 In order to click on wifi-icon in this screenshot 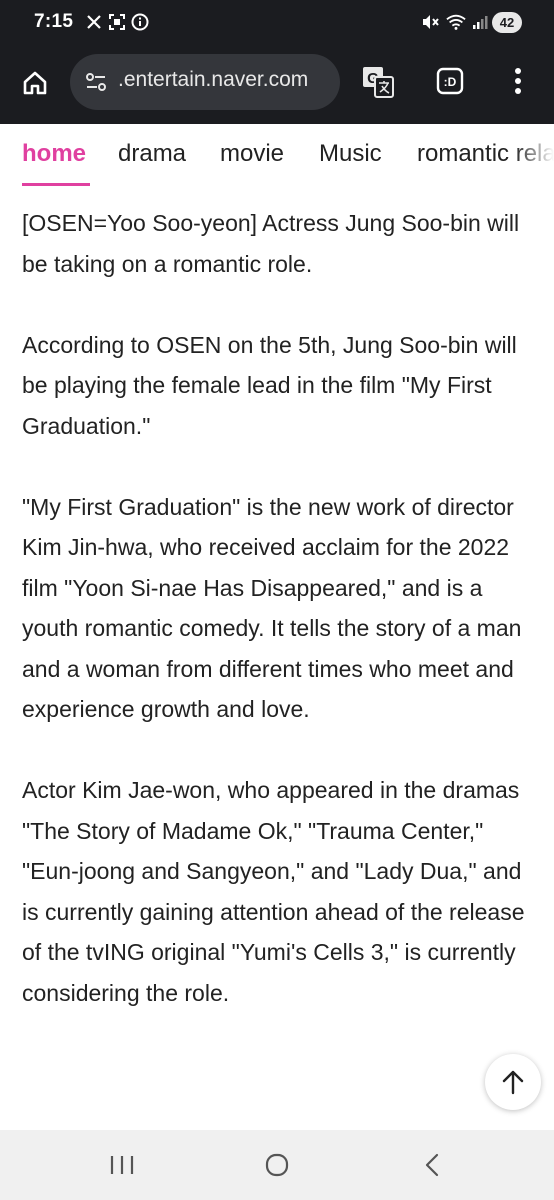, I will do `click(456, 22)`.